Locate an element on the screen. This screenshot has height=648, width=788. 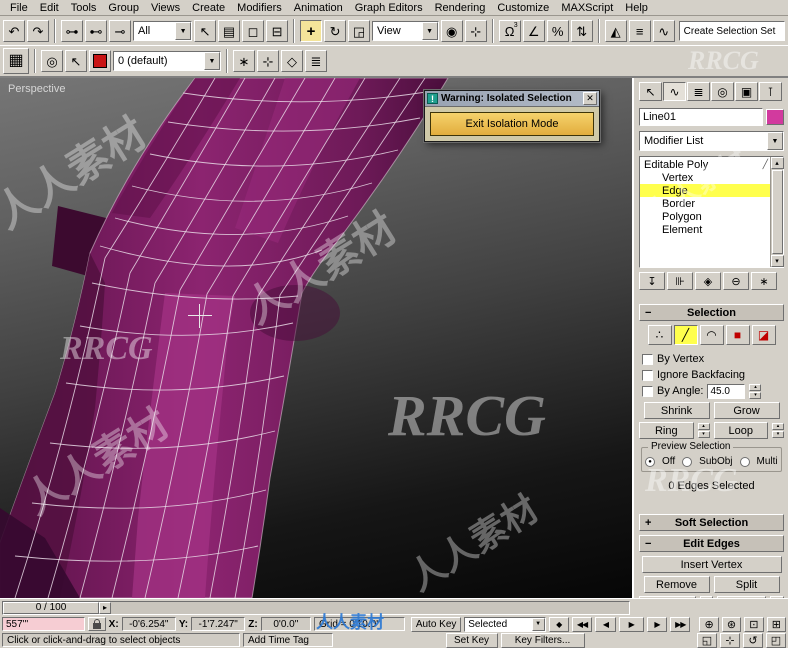
unlink-selection-icon: ⊷ is located at coordinates (96, 31).